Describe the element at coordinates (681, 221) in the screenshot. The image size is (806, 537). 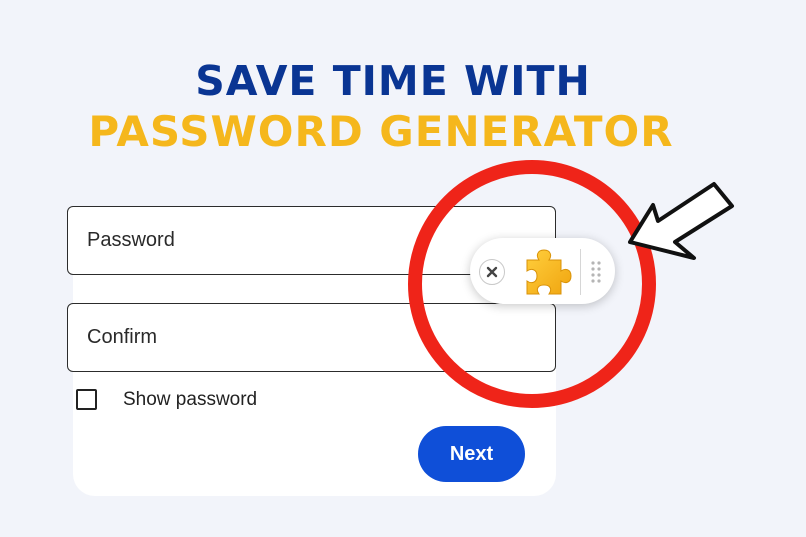
I see `pointer-arrow-icon` at that location.